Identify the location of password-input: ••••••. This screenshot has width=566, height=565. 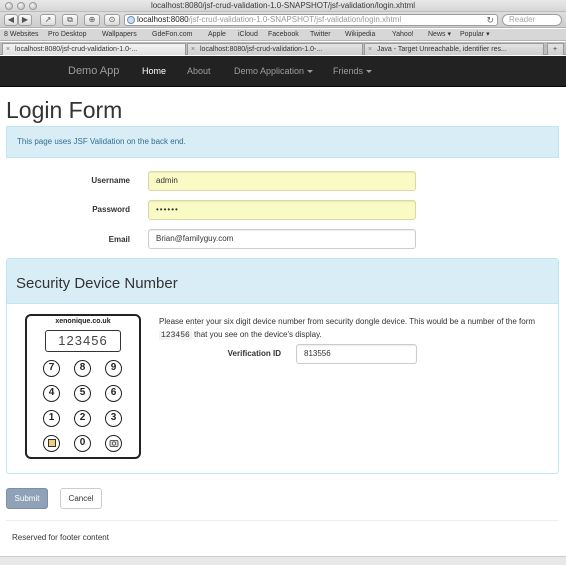
(282, 210).